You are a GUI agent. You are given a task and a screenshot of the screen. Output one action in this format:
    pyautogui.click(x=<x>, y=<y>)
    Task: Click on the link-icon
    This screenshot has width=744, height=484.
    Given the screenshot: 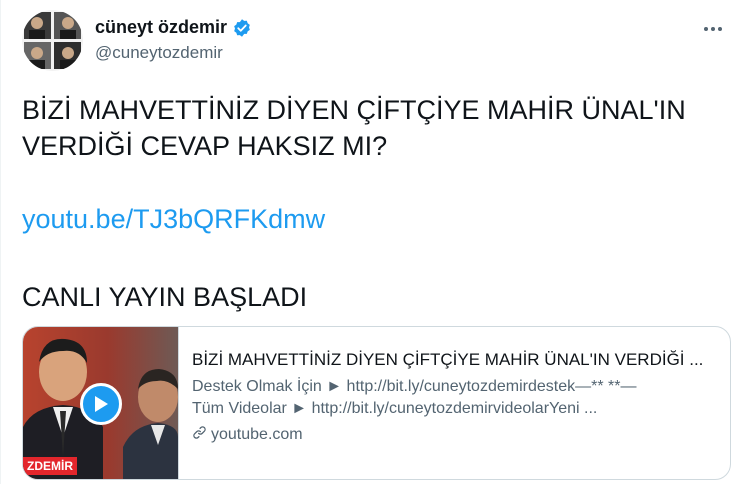 What is the action you would take?
    pyautogui.click(x=199, y=435)
    